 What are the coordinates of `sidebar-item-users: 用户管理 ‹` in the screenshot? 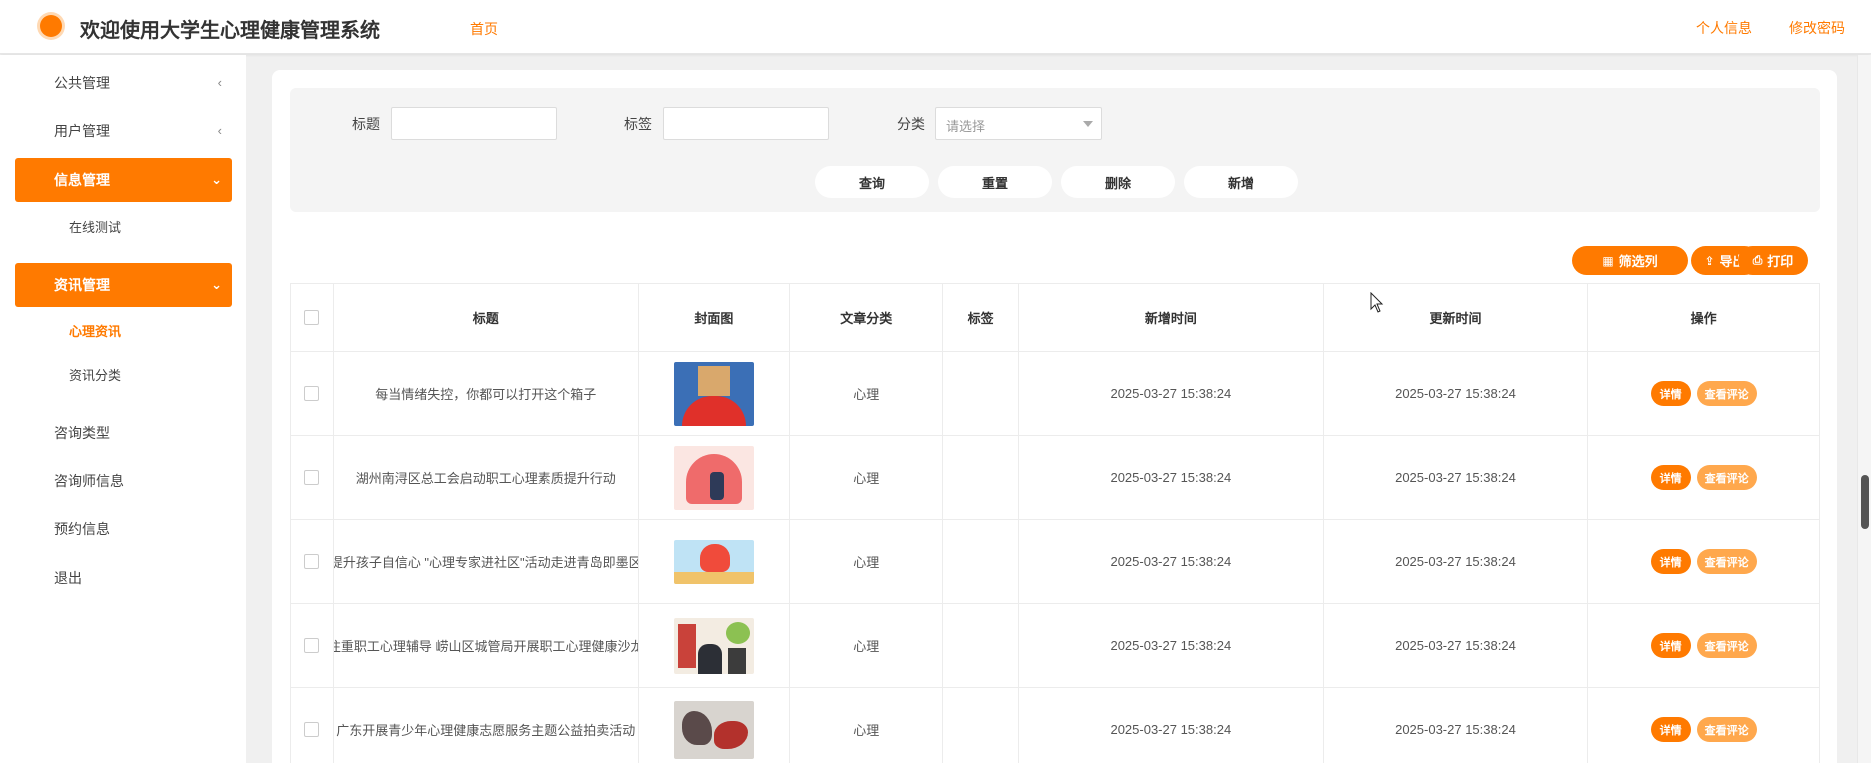 It's located at (123, 131).